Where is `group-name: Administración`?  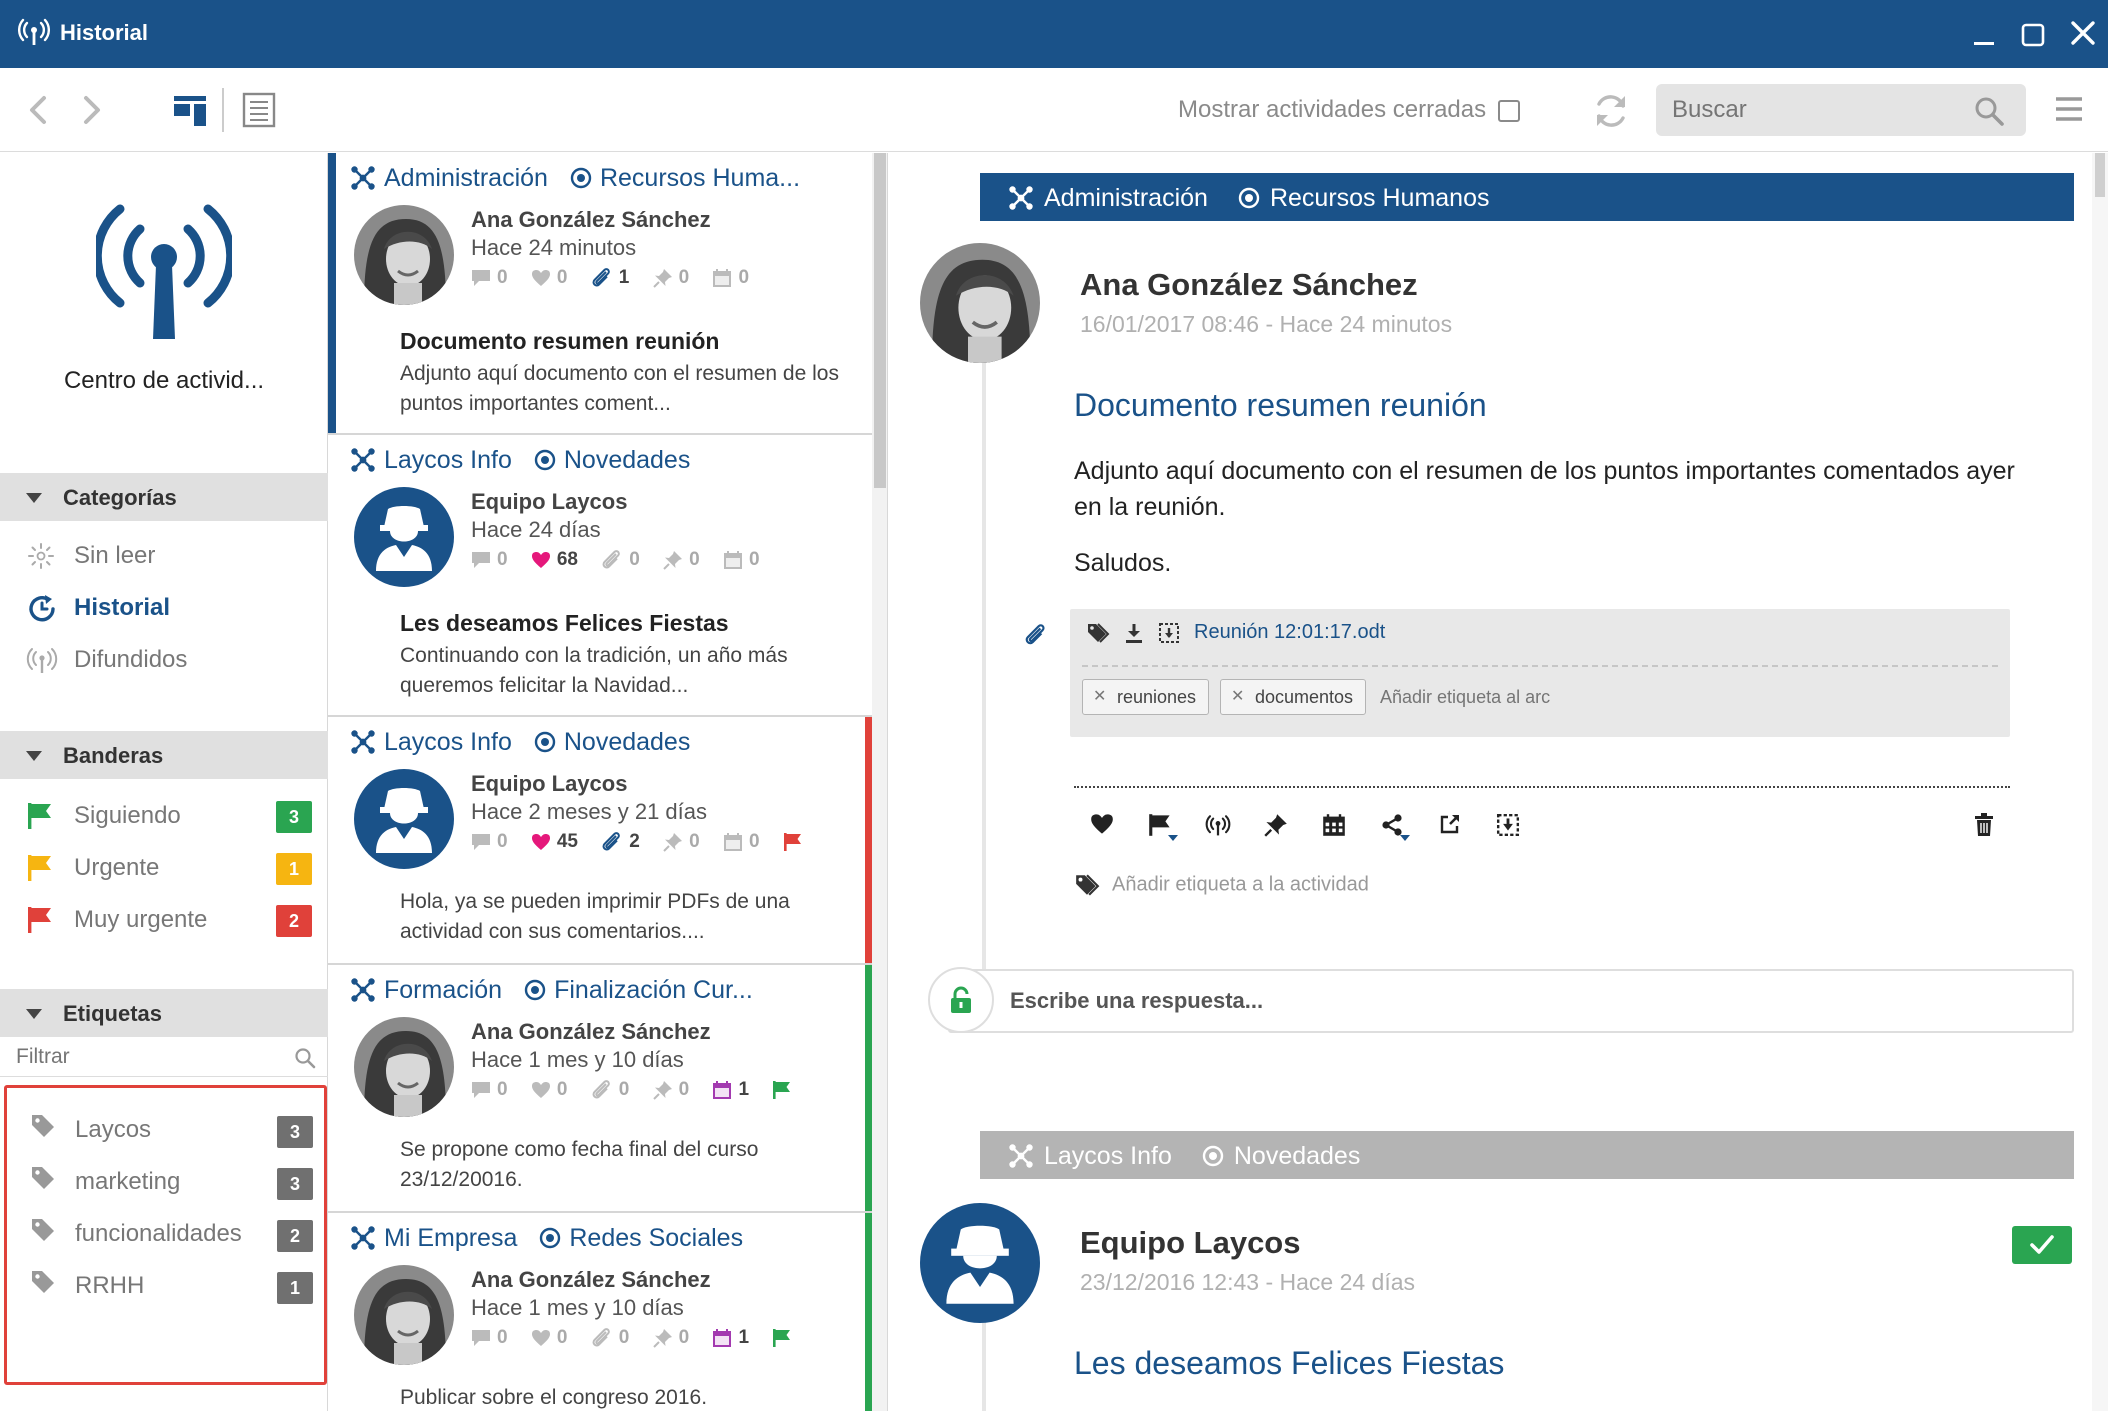 group-name: Administración is located at coordinates (1126, 198).